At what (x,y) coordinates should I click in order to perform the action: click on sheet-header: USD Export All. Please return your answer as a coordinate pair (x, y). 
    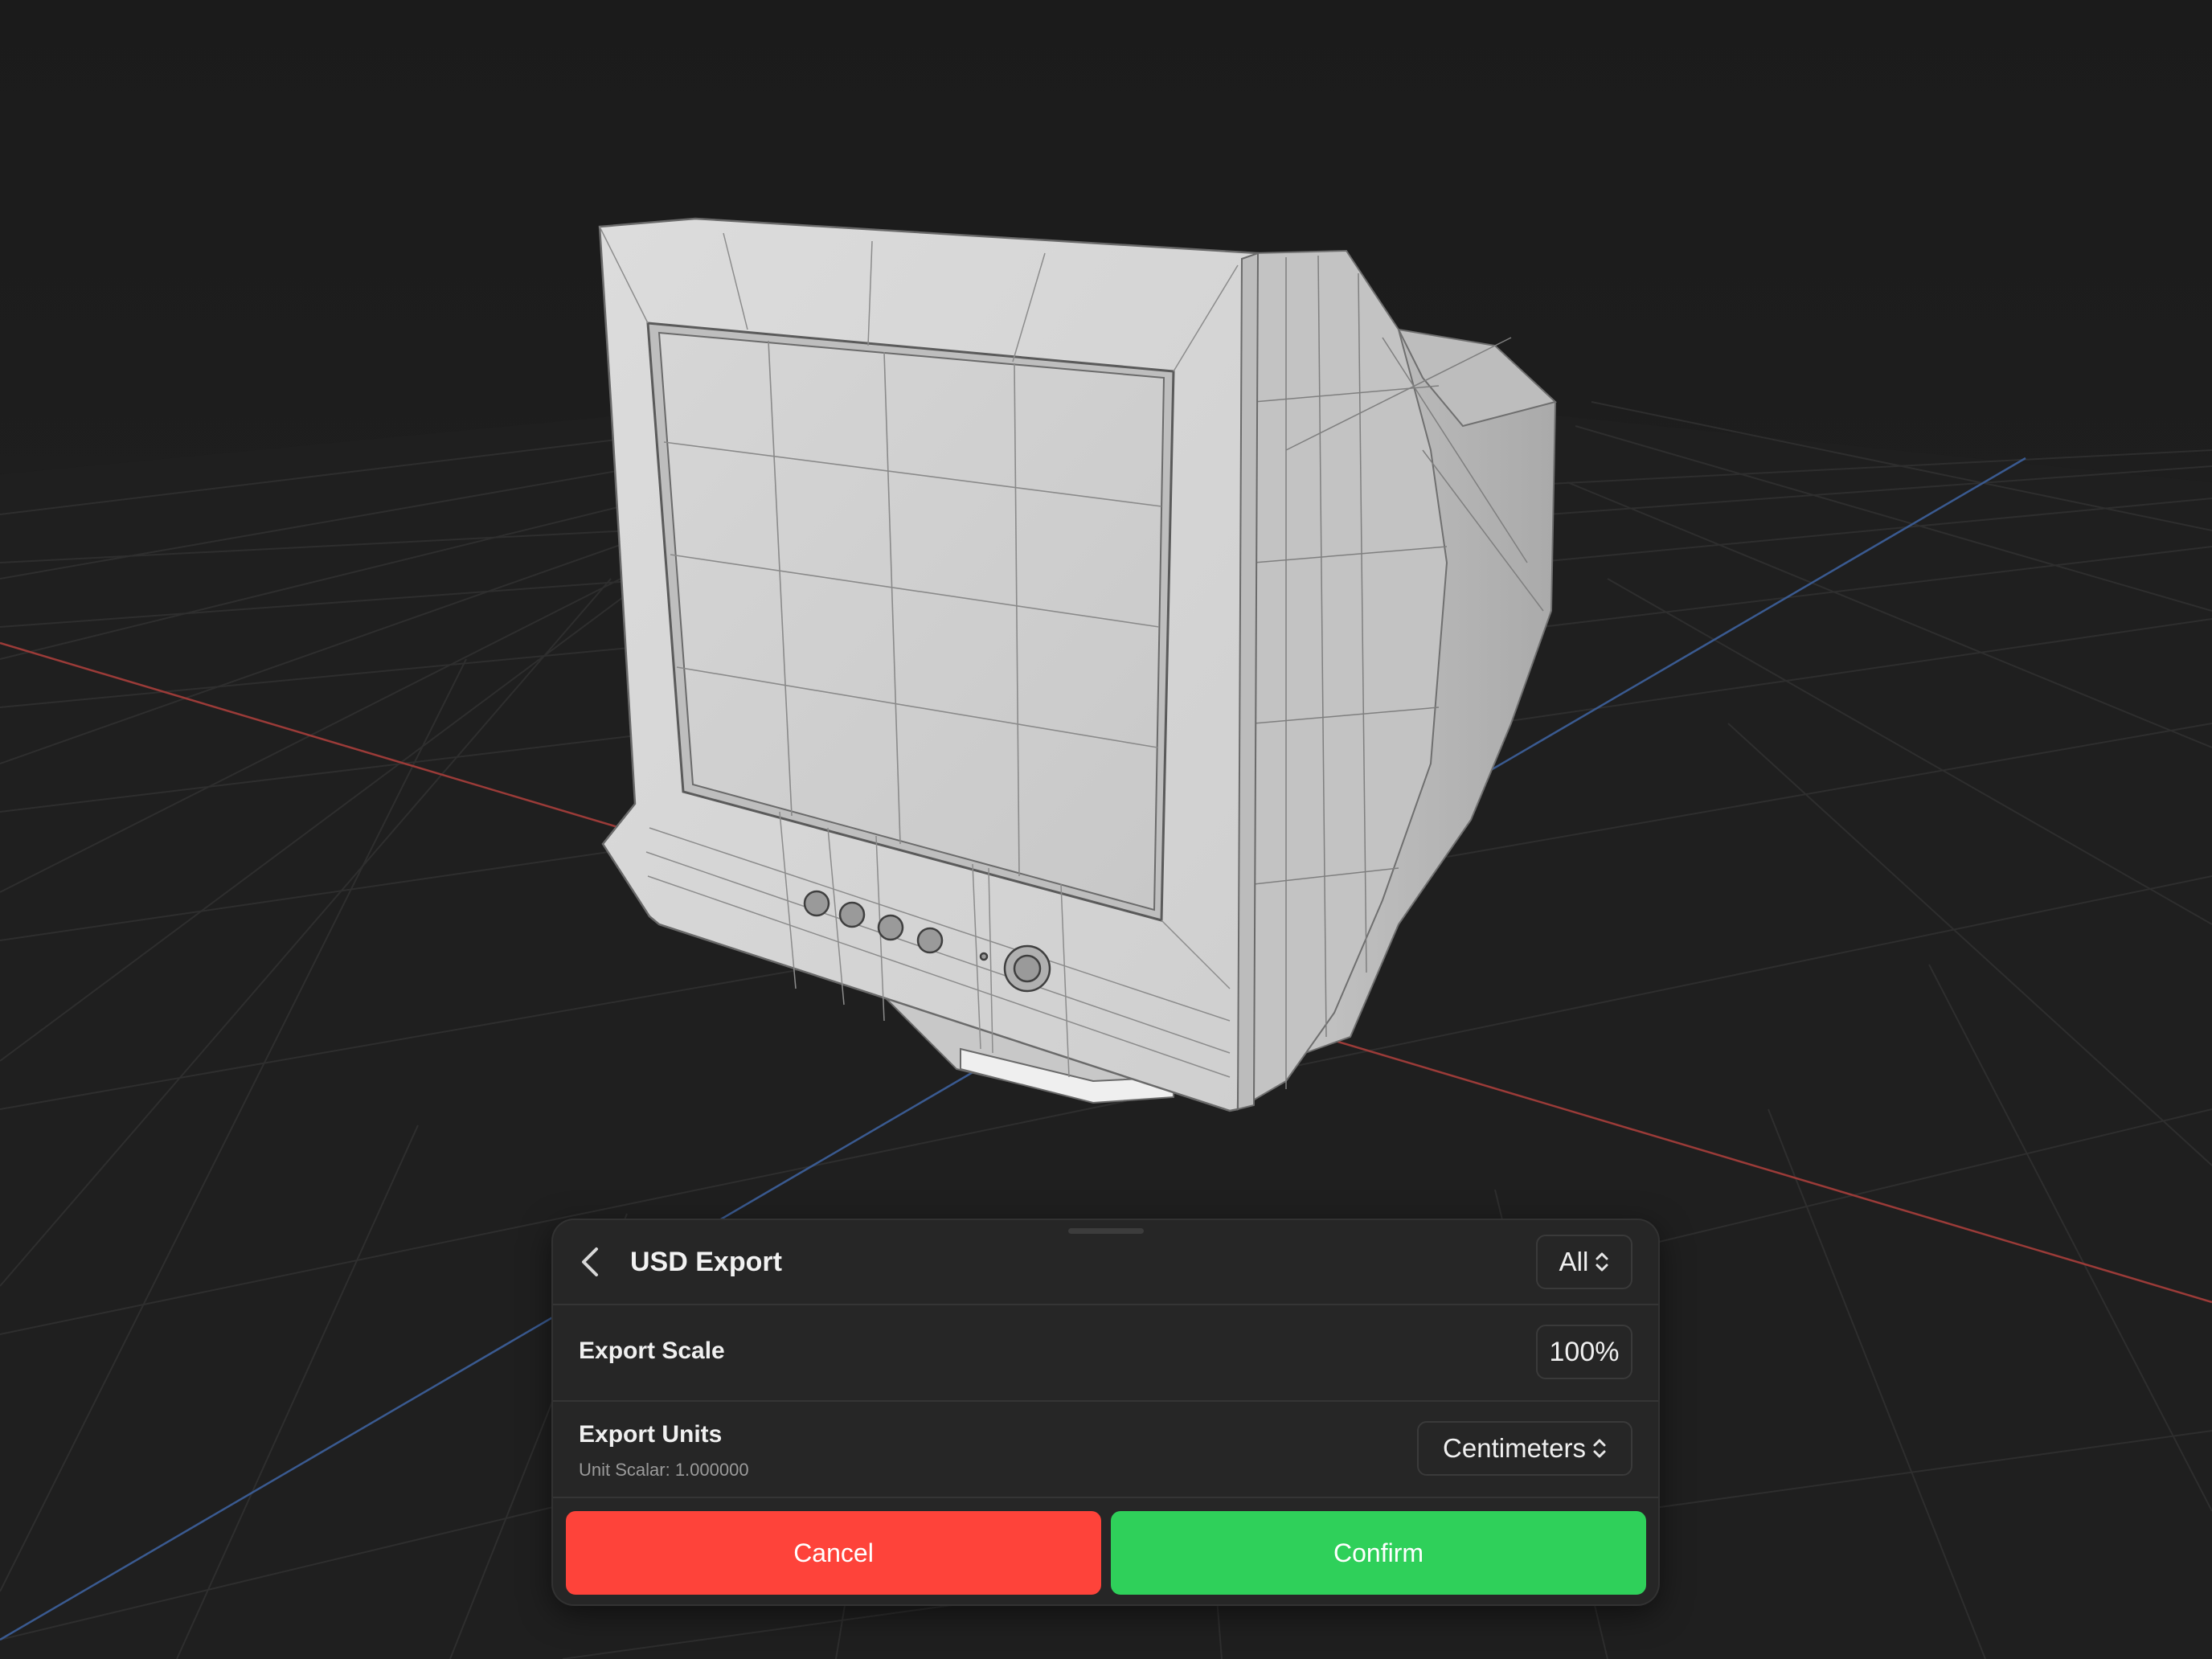
    Looking at the image, I should click on (1105, 1262).